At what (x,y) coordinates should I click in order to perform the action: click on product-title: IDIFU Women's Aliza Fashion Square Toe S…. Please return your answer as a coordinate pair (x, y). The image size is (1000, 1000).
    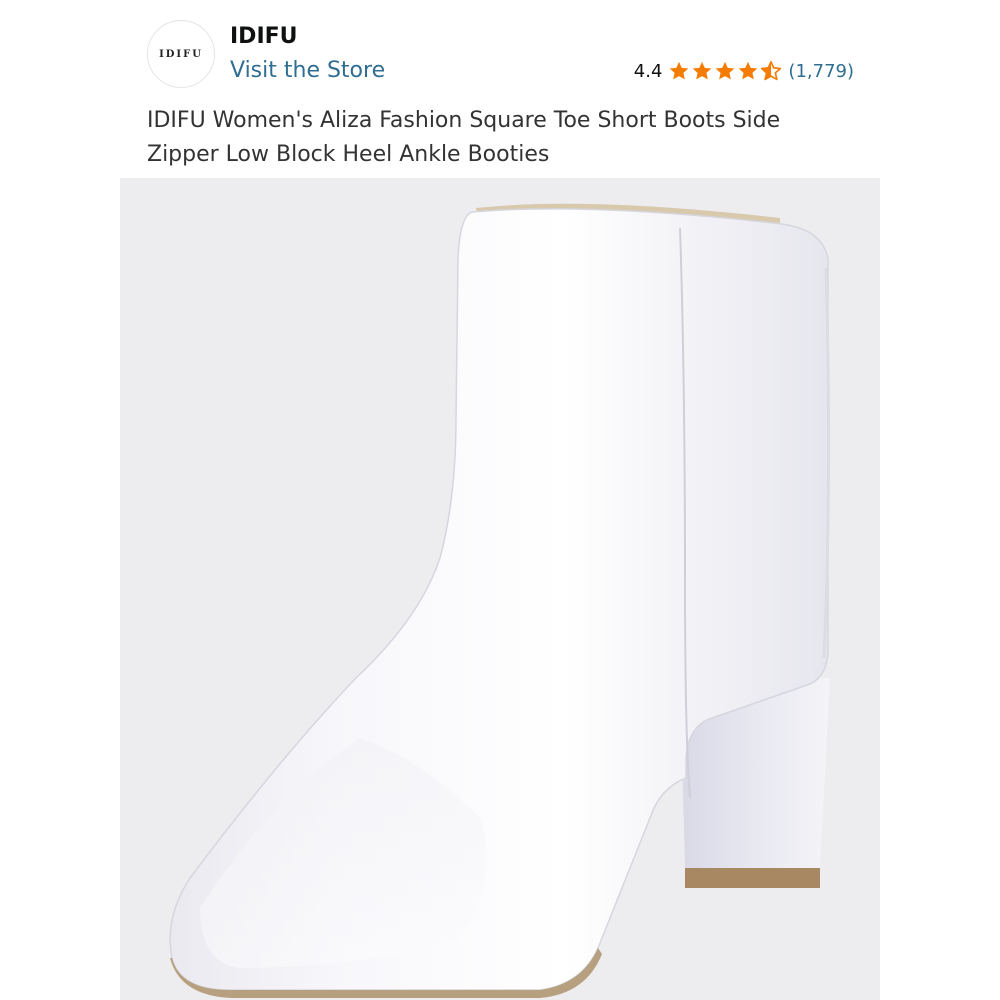
    Looking at the image, I should click on (464, 137).